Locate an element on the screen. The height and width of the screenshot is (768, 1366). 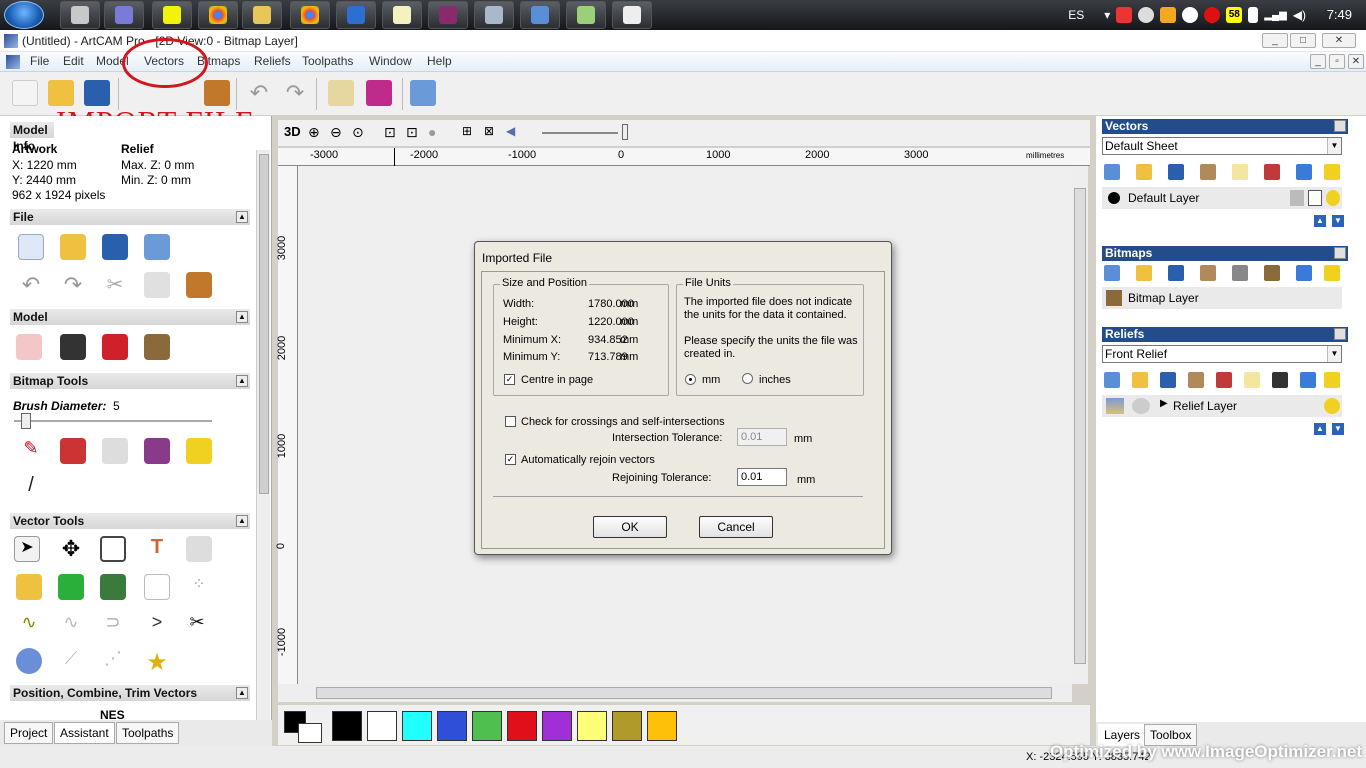
add-icon is located at coordinates (71, 587).